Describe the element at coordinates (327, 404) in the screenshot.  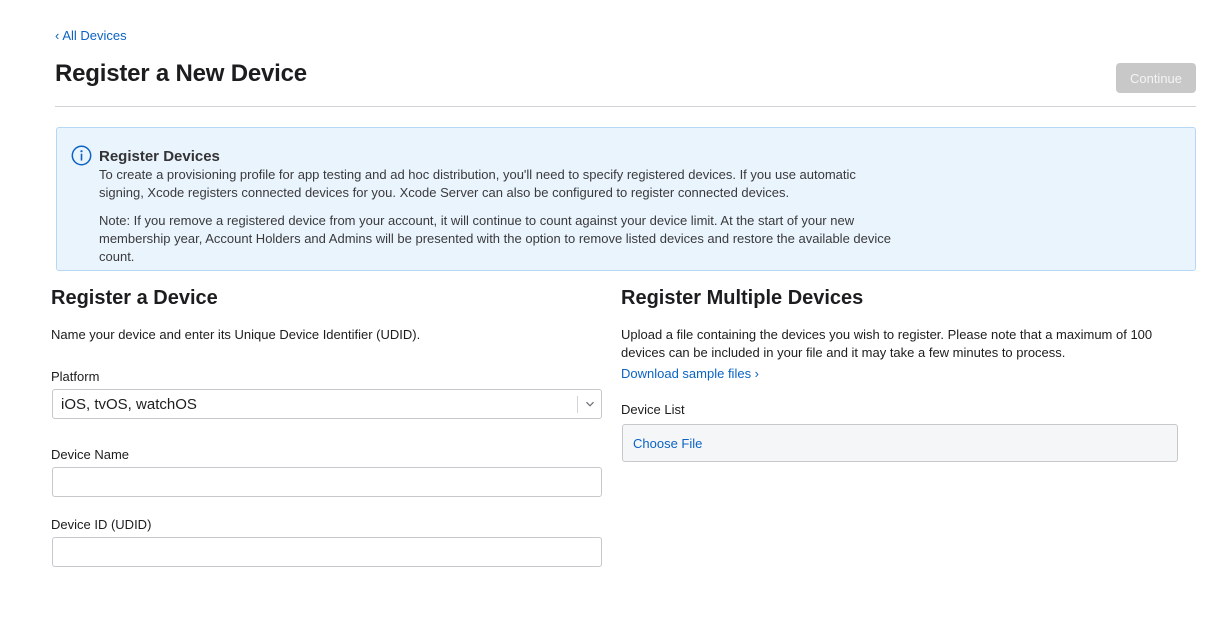
I see `platform-select: iOS, tvOS, watchOS` at that location.